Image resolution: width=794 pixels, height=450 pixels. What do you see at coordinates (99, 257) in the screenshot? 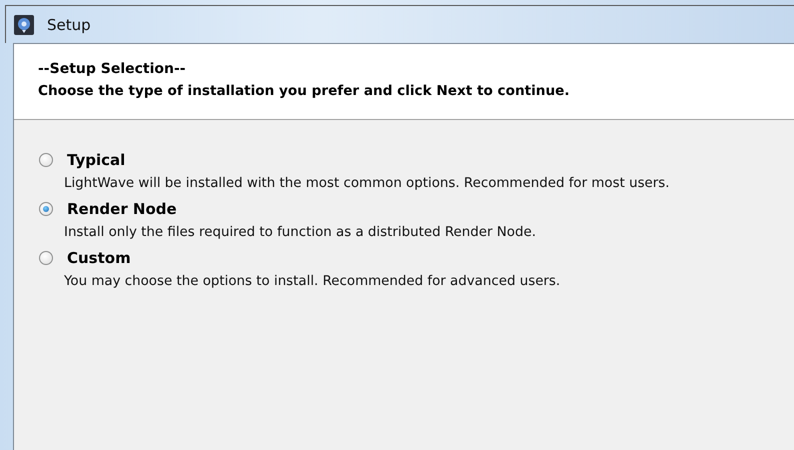
I see `option-label: Custom` at bounding box center [99, 257].